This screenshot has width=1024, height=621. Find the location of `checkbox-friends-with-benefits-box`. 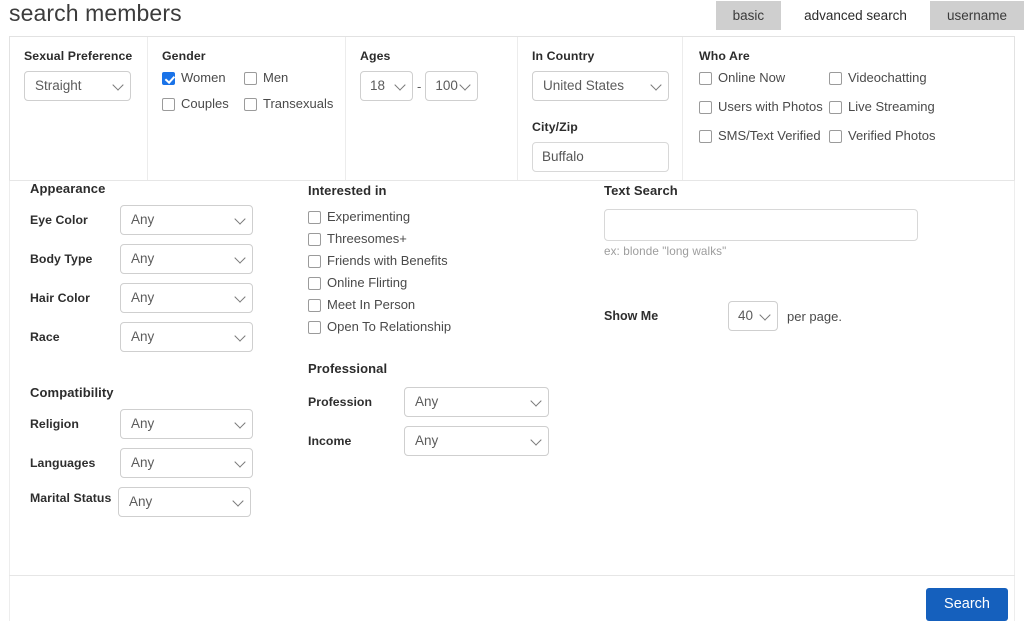

checkbox-friends-with-benefits-box is located at coordinates (314, 261).